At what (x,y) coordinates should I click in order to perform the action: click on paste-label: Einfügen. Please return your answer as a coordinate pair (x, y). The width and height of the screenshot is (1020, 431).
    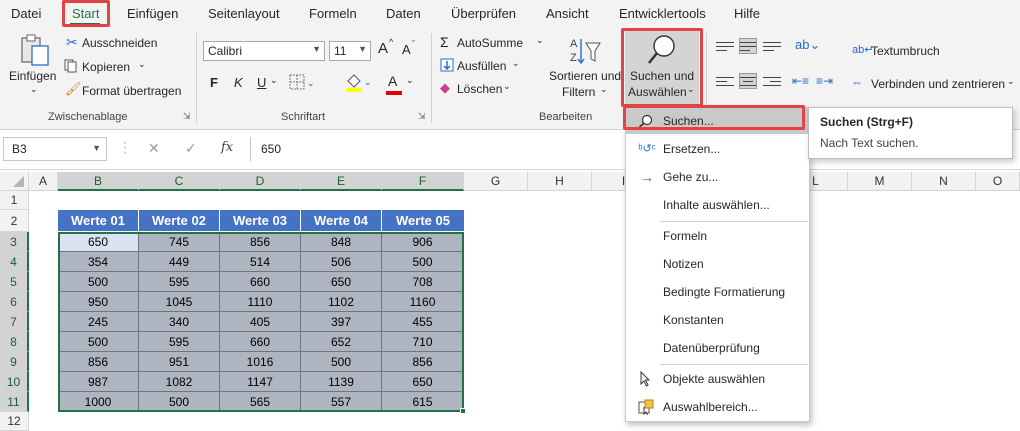
    Looking at the image, I should click on (32, 76).